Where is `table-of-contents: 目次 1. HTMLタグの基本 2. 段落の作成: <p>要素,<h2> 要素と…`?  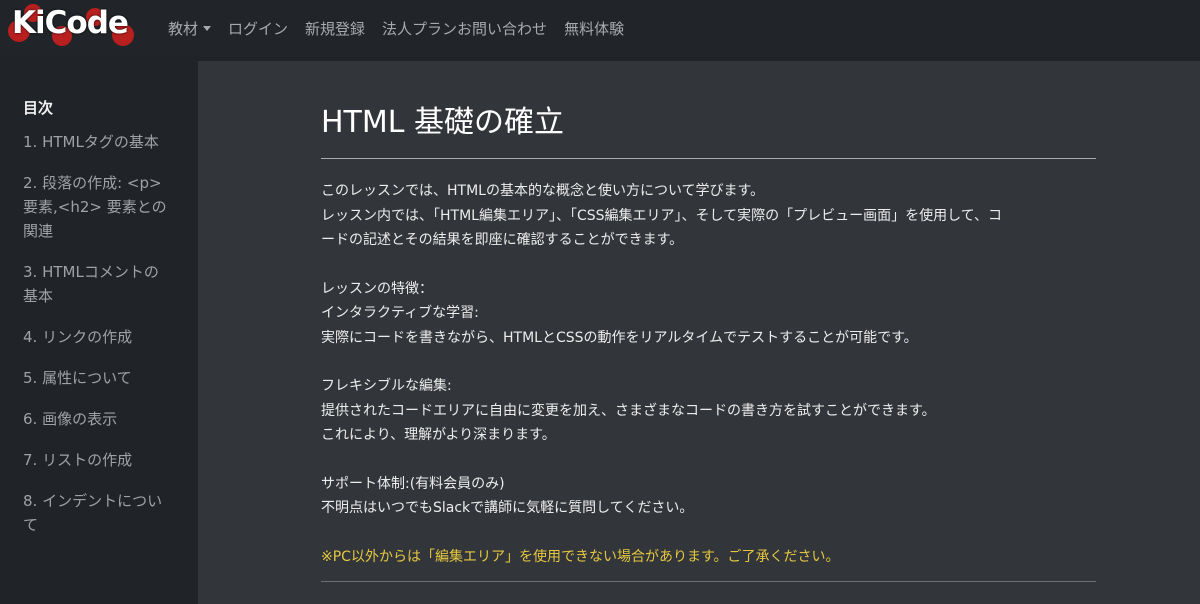 table-of-contents: 目次 1. HTMLタグの基本 2. 段落の作成: <p>要素,<h2> 要素と… is located at coordinates (99, 330).